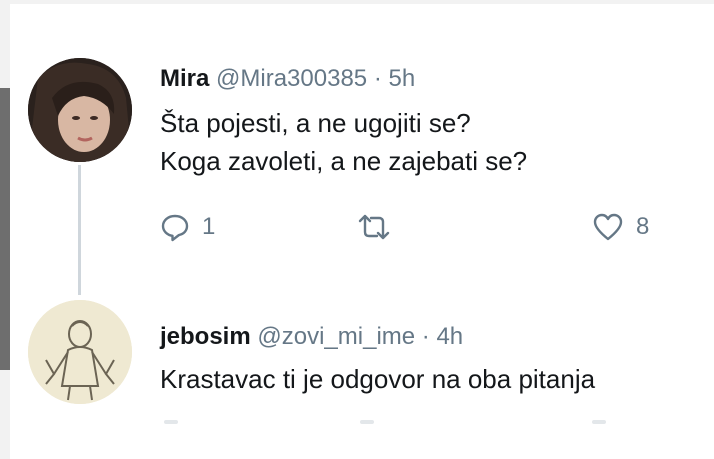 This screenshot has height=459, width=714. I want to click on tweet-header: jebosim @zovi_mi_ime · 4h, so click(311, 337).